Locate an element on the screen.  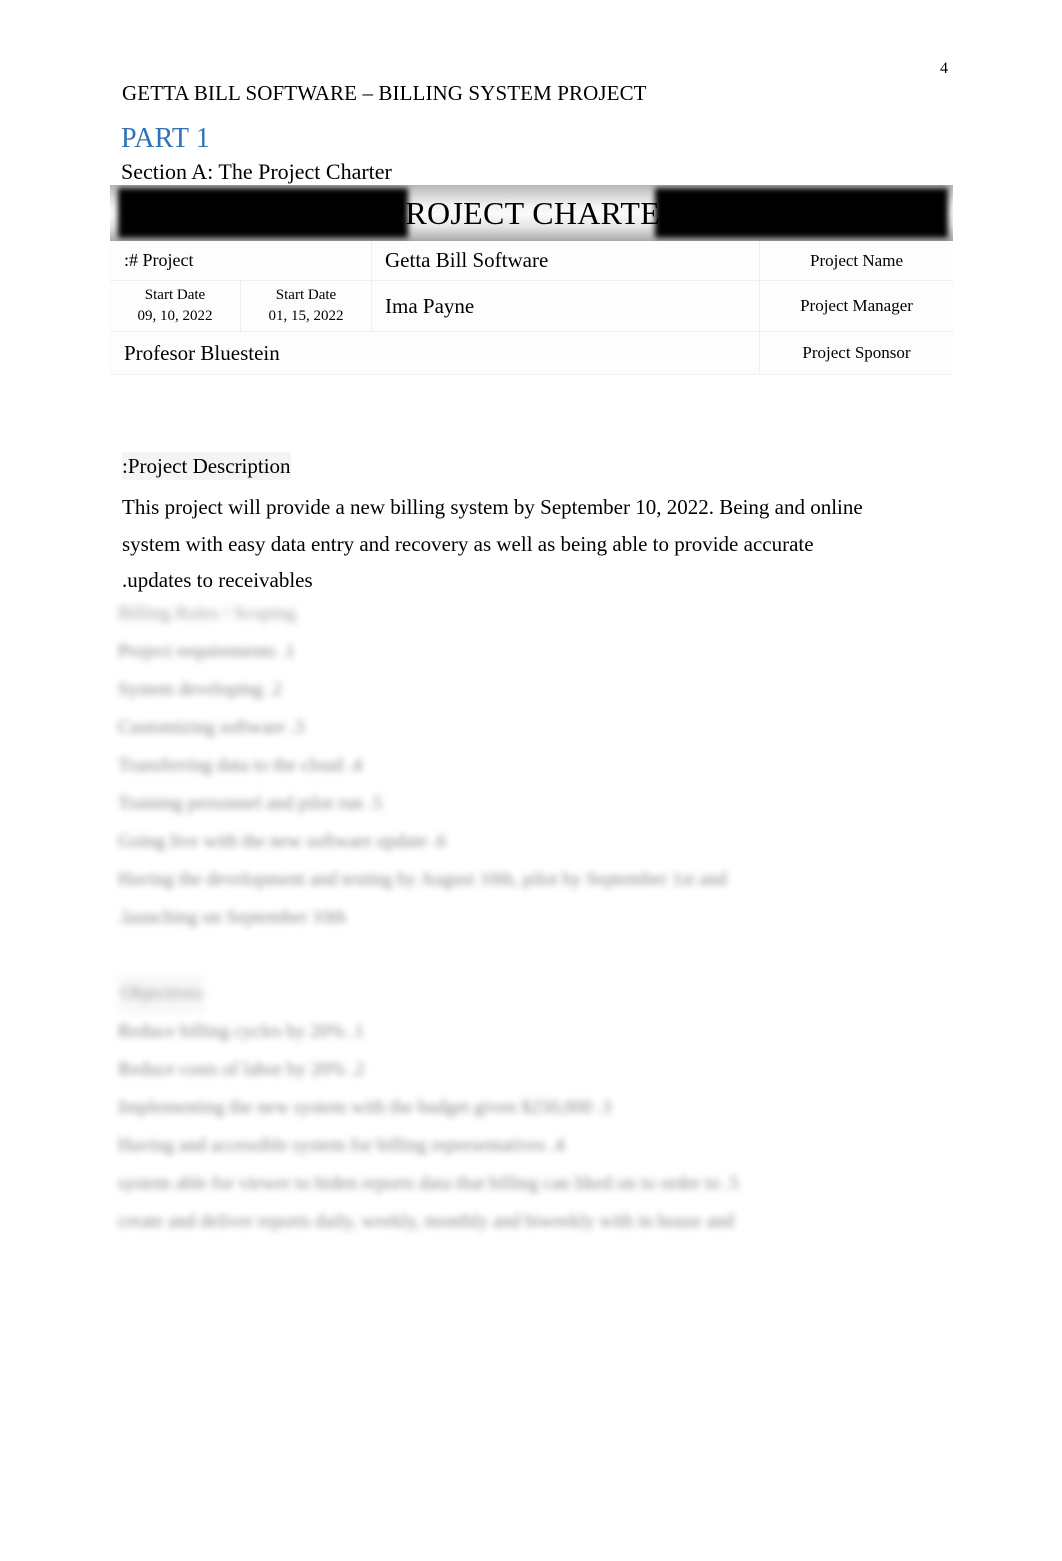
table-row: Profesor Bluestein Project Sponsor is located at coordinates (531, 353).